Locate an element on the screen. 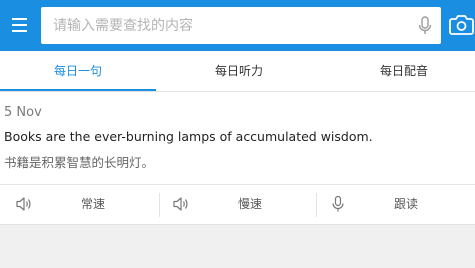 The image size is (475, 268). audio-controls: 常速 慢速 跟读 is located at coordinates (237, 204).